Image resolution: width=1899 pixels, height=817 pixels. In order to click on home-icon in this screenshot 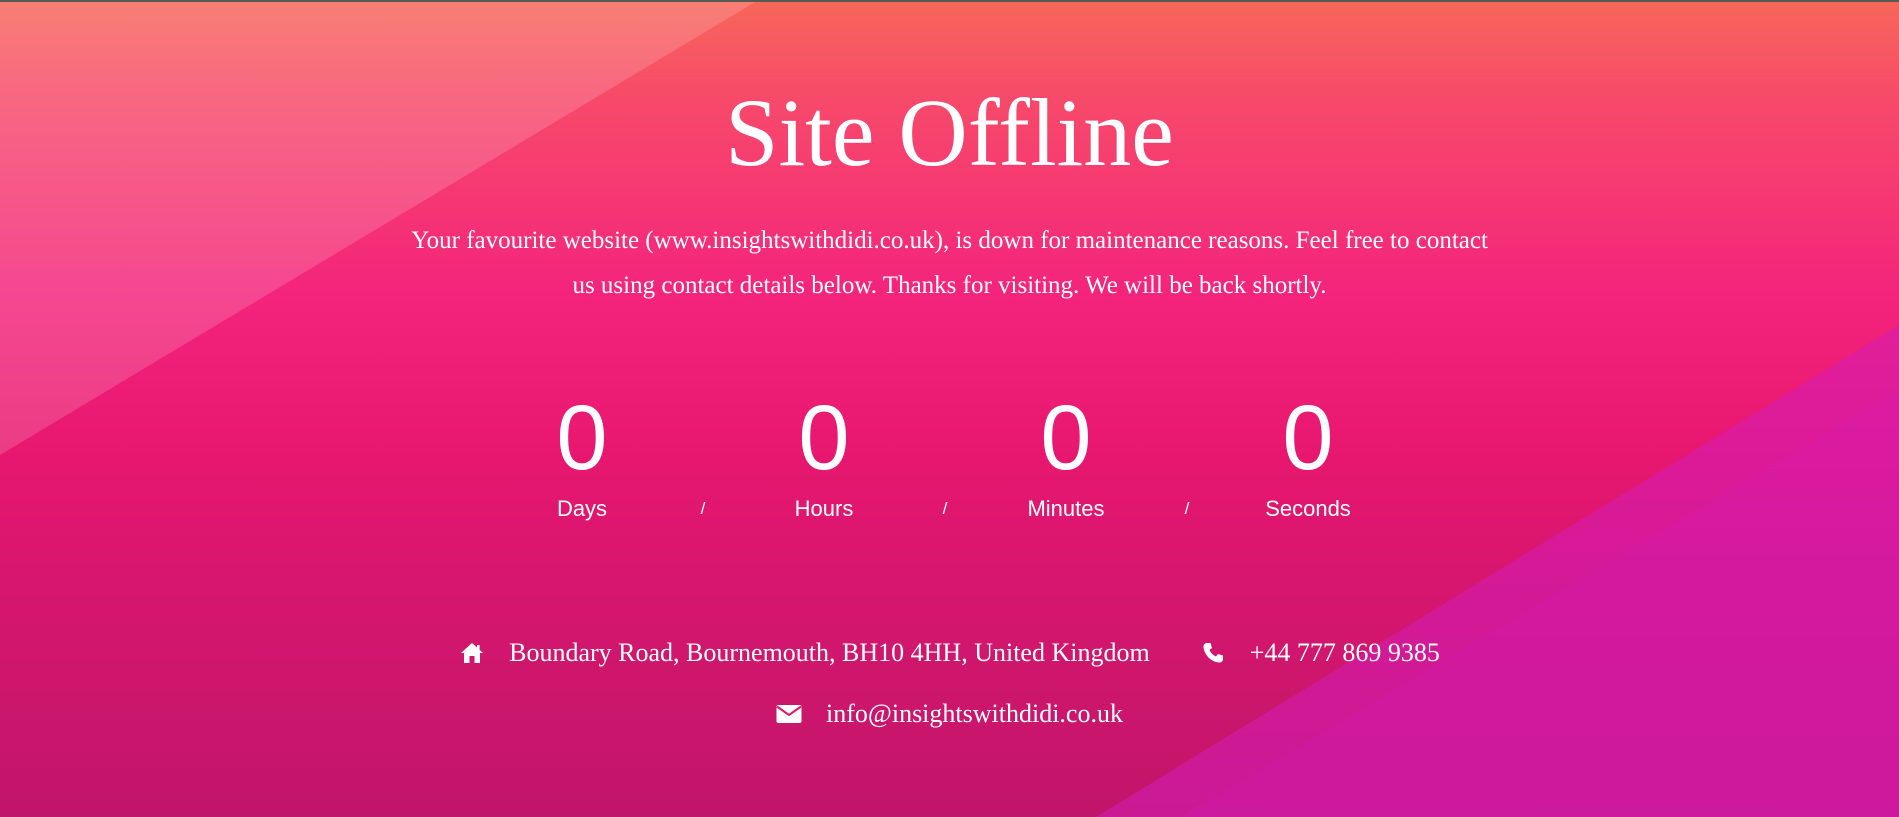, I will do `click(472, 653)`.